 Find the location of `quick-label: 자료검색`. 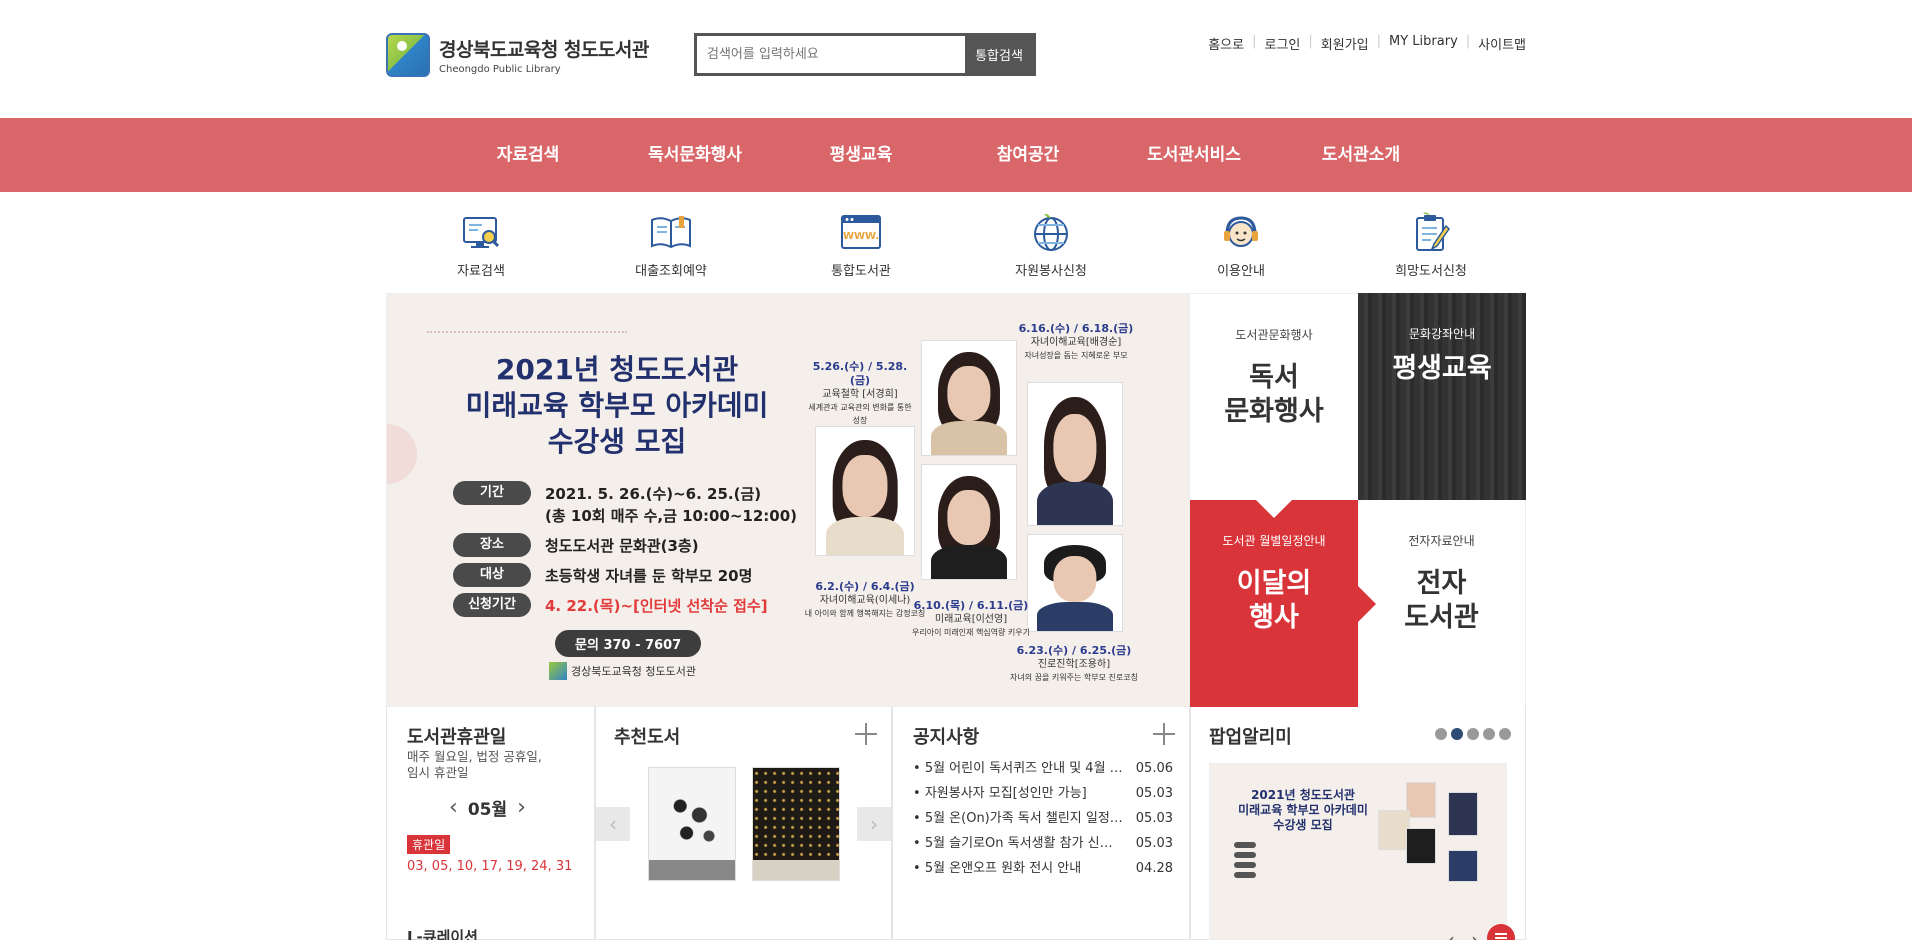

quick-label: 자료검색 is located at coordinates (481, 271).